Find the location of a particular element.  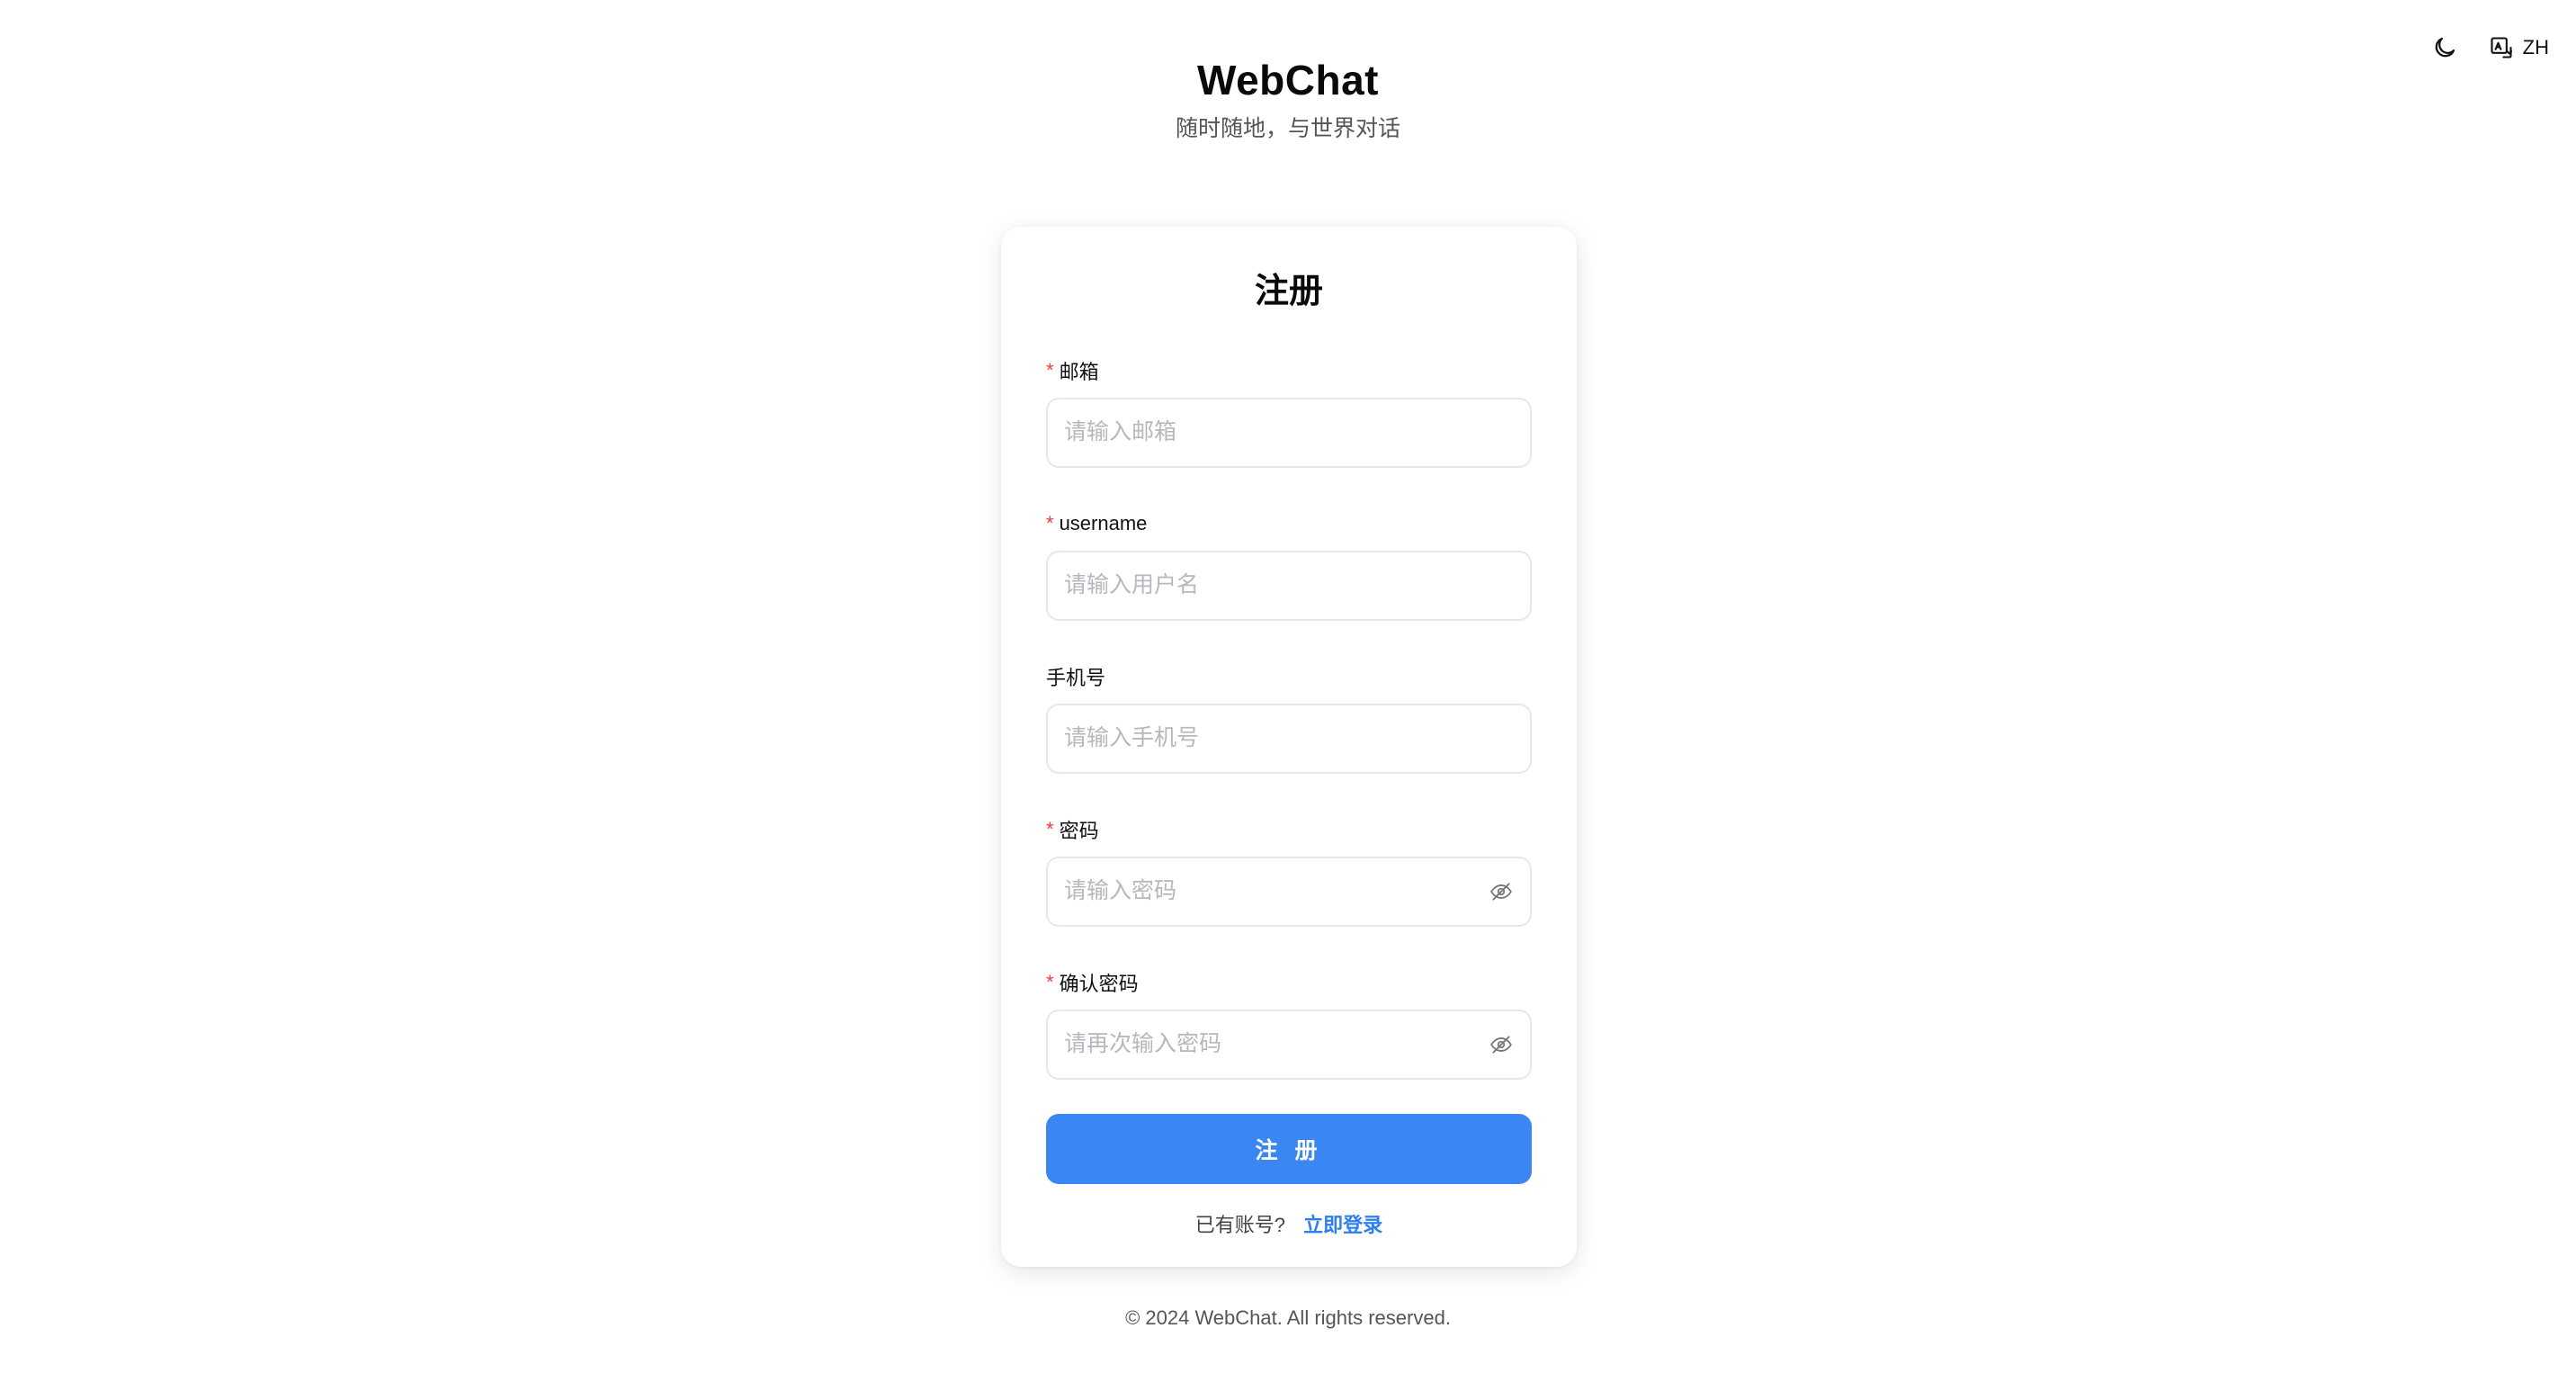

password-field-group: * 密码 is located at coordinates (1289, 872).